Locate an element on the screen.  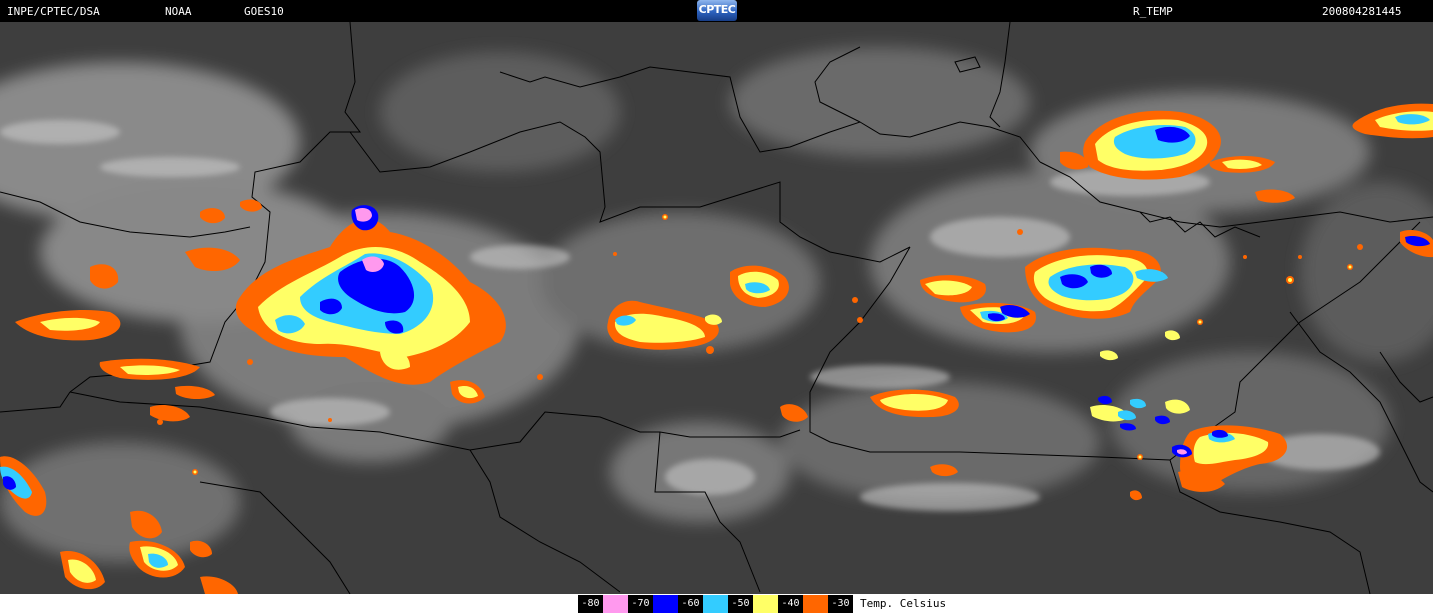
source-label: NOAA is located at coordinates (178, 11).